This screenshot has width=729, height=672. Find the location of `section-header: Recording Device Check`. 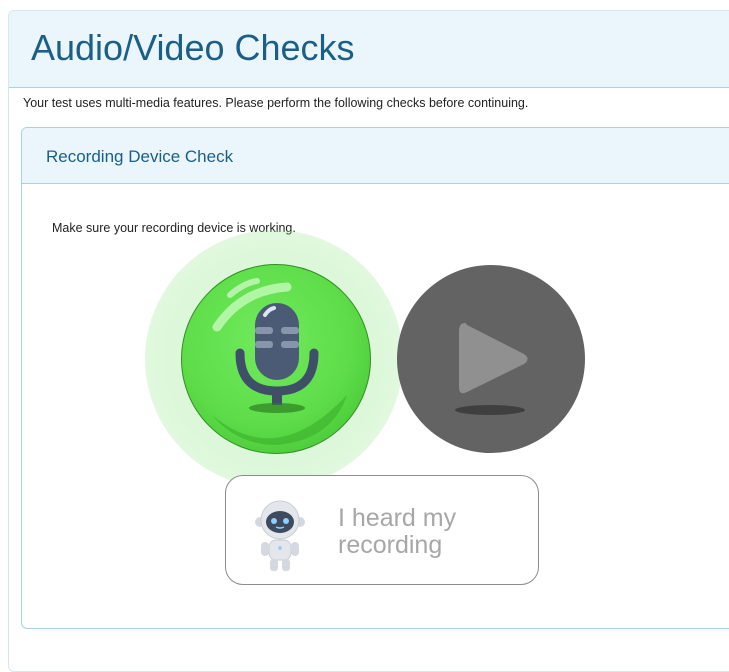

section-header: Recording Device Check is located at coordinates (375, 156).